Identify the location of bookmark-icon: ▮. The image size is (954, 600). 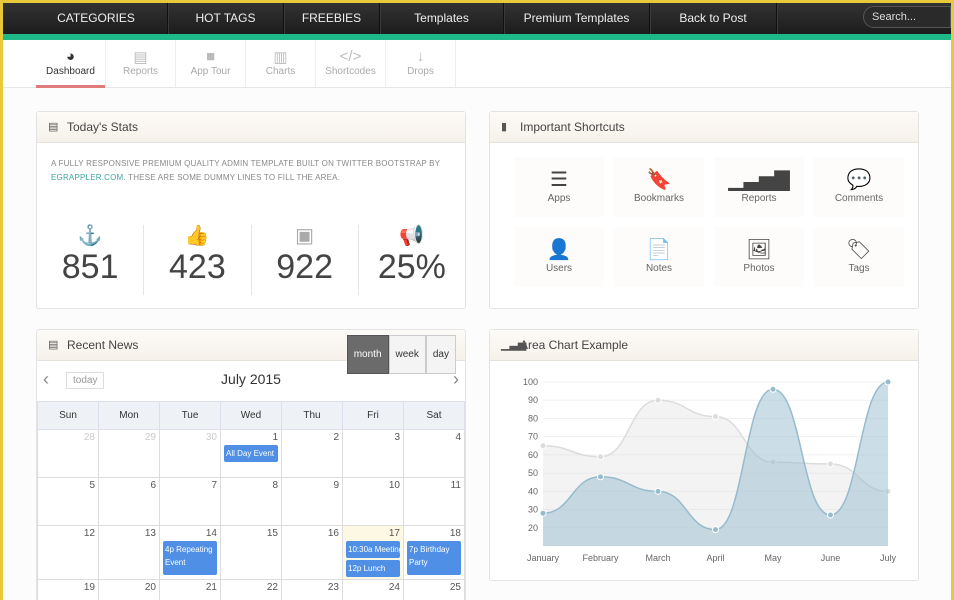
(504, 127).